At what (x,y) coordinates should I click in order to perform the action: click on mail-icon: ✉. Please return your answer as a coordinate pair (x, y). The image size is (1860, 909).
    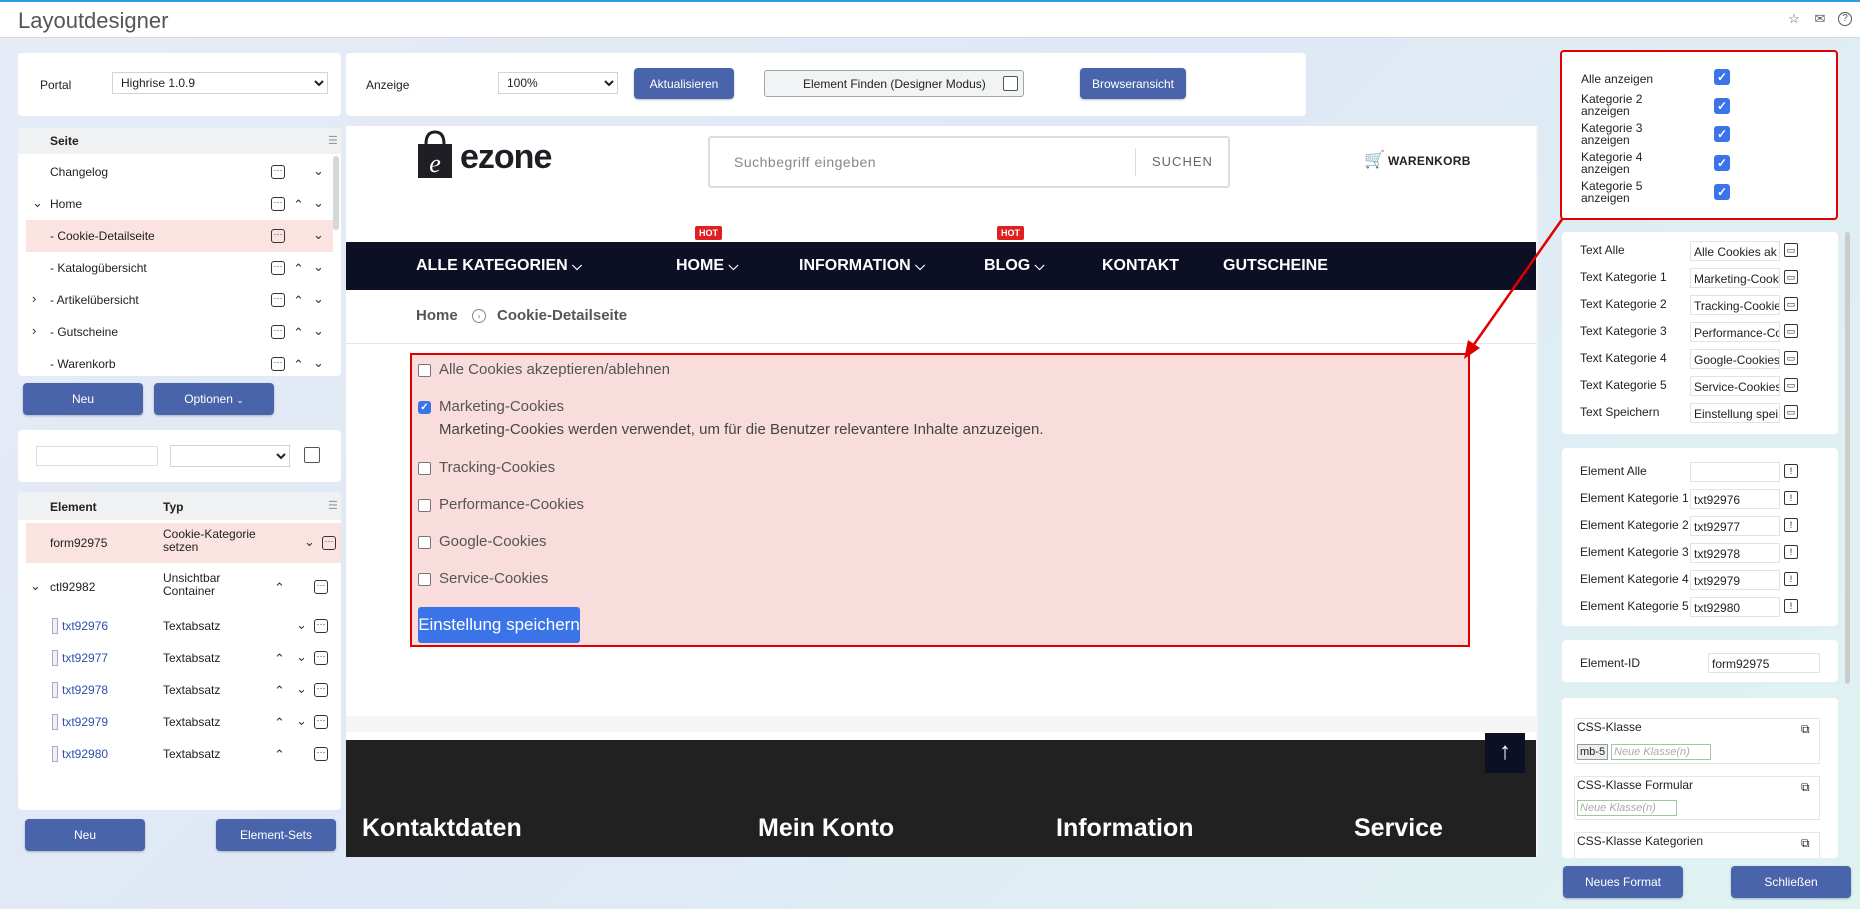
    Looking at the image, I should click on (1820, 19).